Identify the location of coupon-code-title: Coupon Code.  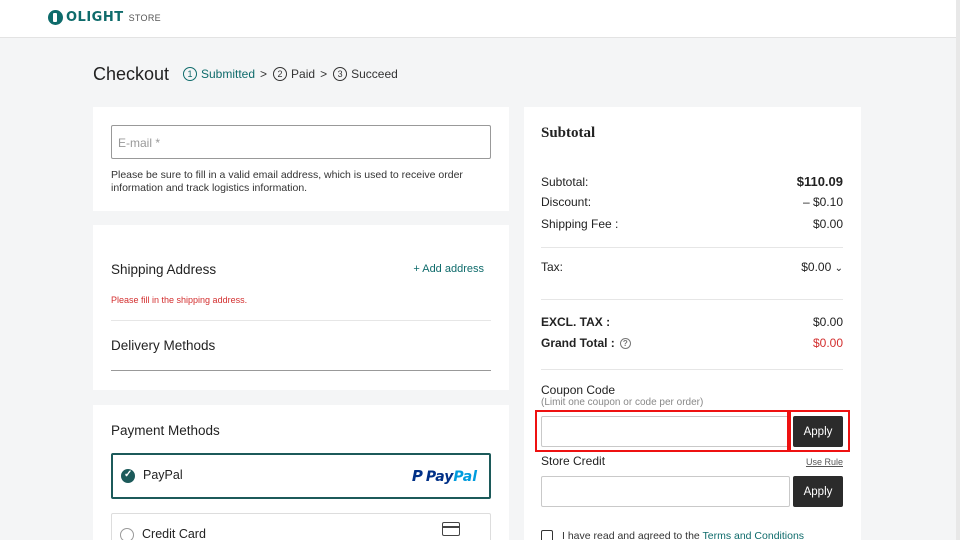
(578, 390).